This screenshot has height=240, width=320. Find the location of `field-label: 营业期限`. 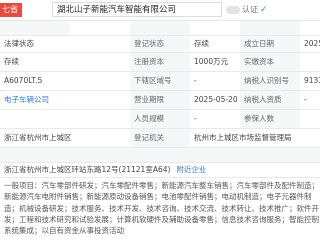

field-label: 营业期限 is located at coordinates (160, 100).